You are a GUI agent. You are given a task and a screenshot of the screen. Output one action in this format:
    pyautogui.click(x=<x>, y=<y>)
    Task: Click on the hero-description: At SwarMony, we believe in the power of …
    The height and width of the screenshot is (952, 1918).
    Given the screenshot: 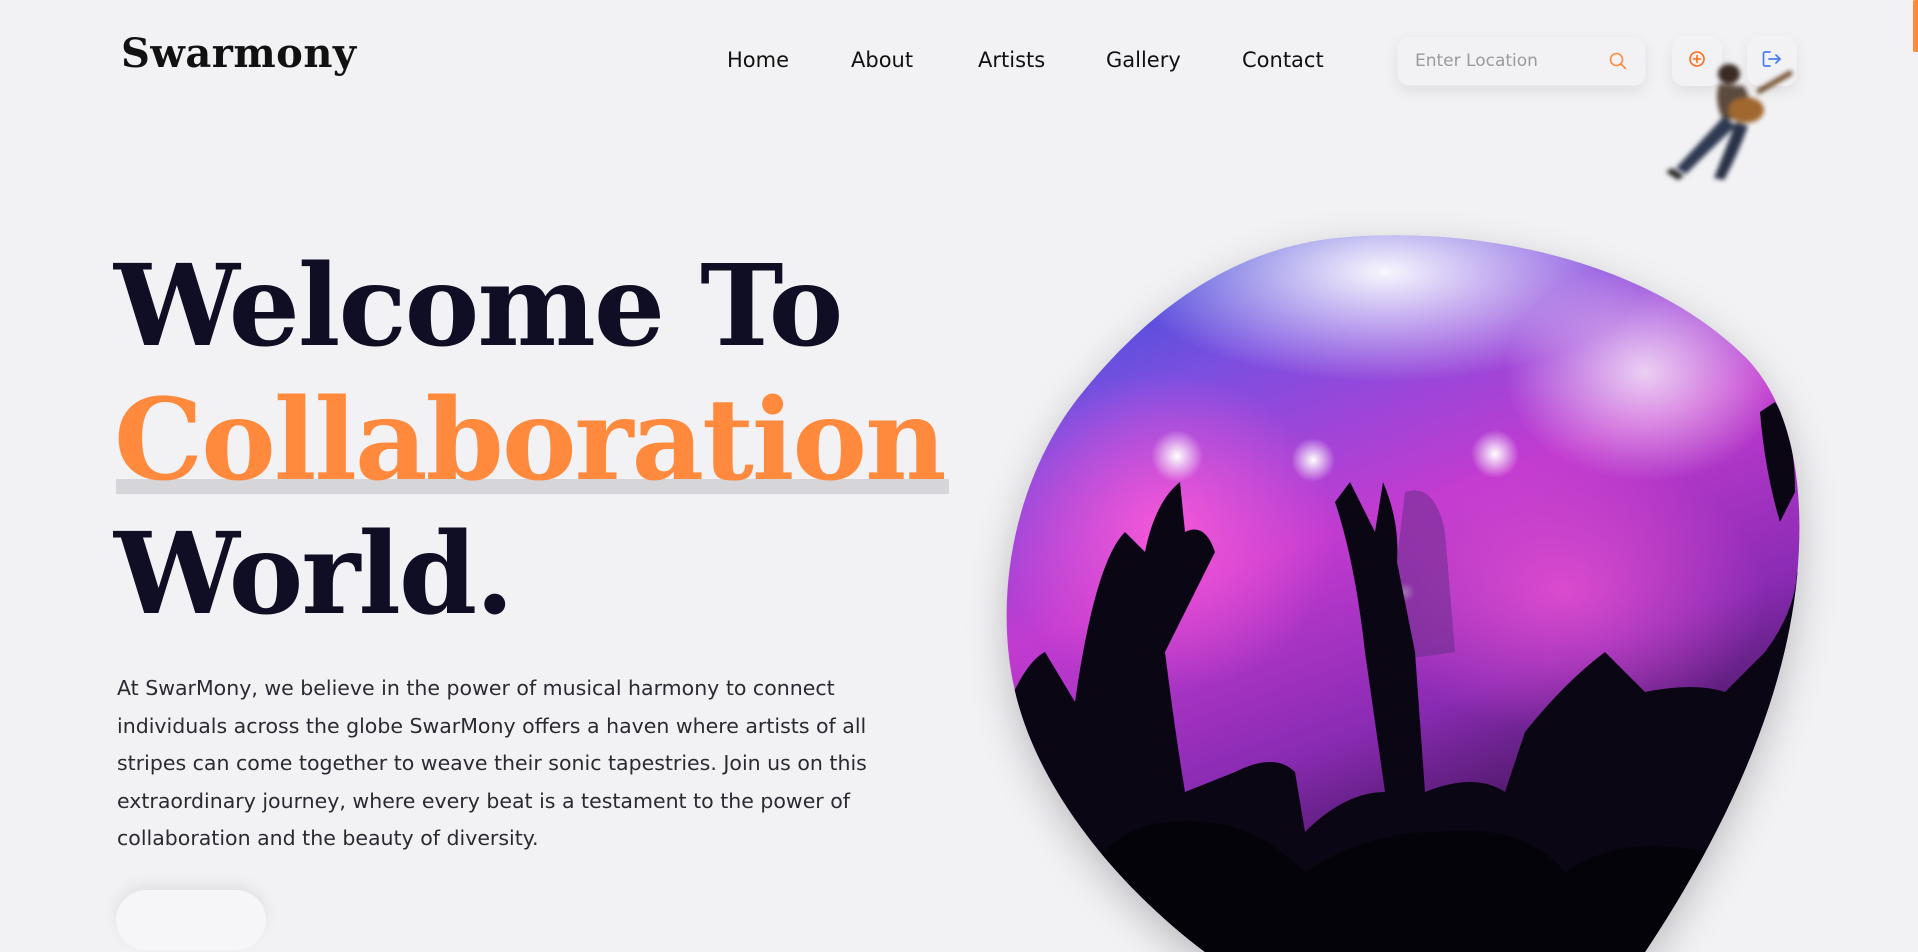 What is the action you would take?
    pyautogui.click(x=492, y=763)
    